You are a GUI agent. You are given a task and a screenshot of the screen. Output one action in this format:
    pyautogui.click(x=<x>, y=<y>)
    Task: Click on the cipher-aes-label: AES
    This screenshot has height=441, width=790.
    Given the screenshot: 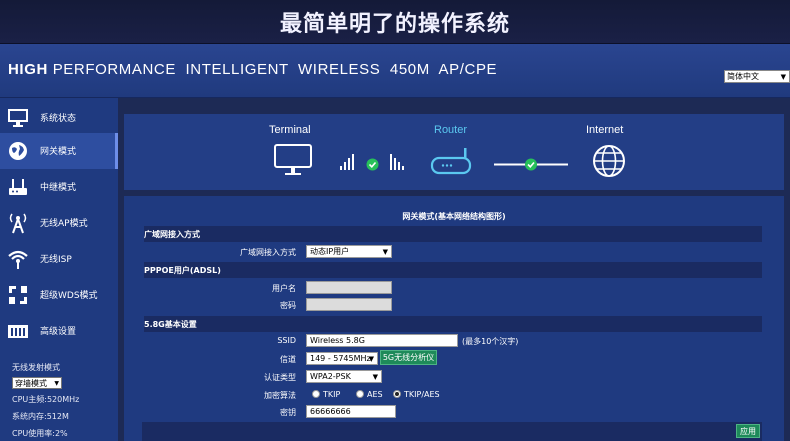 What is the action you would take?
    pyautogui.click(x=375, y=394)
    